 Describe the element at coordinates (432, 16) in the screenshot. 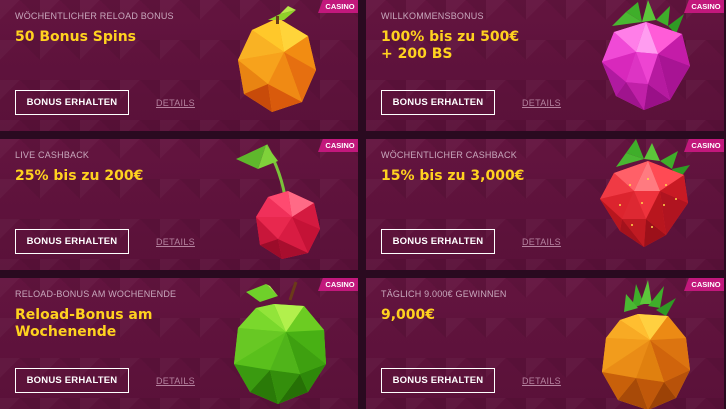

I see `card-subtitle: WILLKOMMENSBONUS` at that location.